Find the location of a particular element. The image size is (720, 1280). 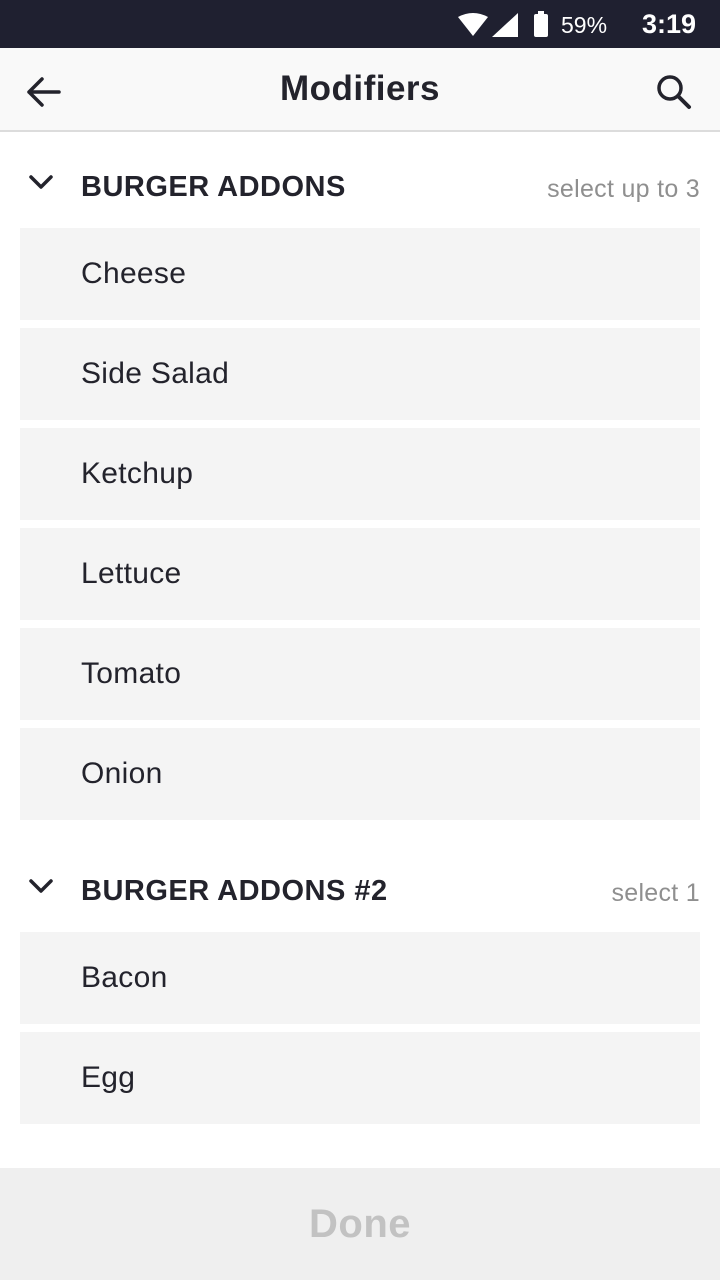

app-bar: Modifiers is located at coordinates (360, 90).